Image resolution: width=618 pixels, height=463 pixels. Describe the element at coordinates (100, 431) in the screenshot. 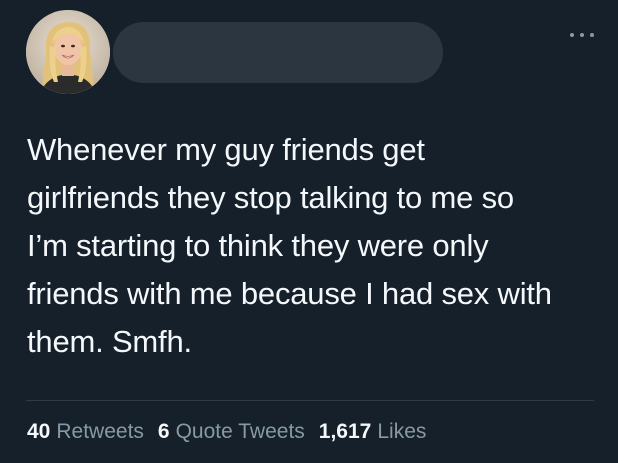

I see `retweets-label: Retweets` at that location.